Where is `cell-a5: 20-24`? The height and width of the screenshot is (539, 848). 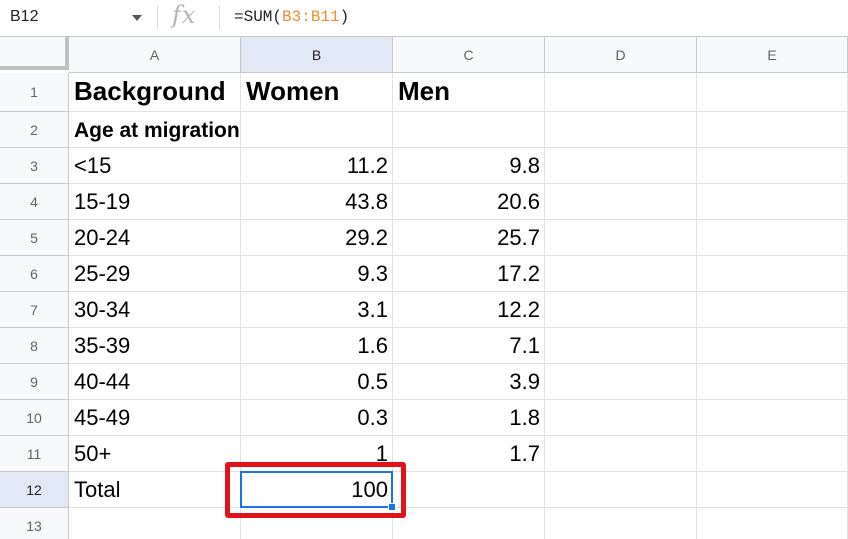
cell-a5: 20-24 is located at coordinates (155, 238).